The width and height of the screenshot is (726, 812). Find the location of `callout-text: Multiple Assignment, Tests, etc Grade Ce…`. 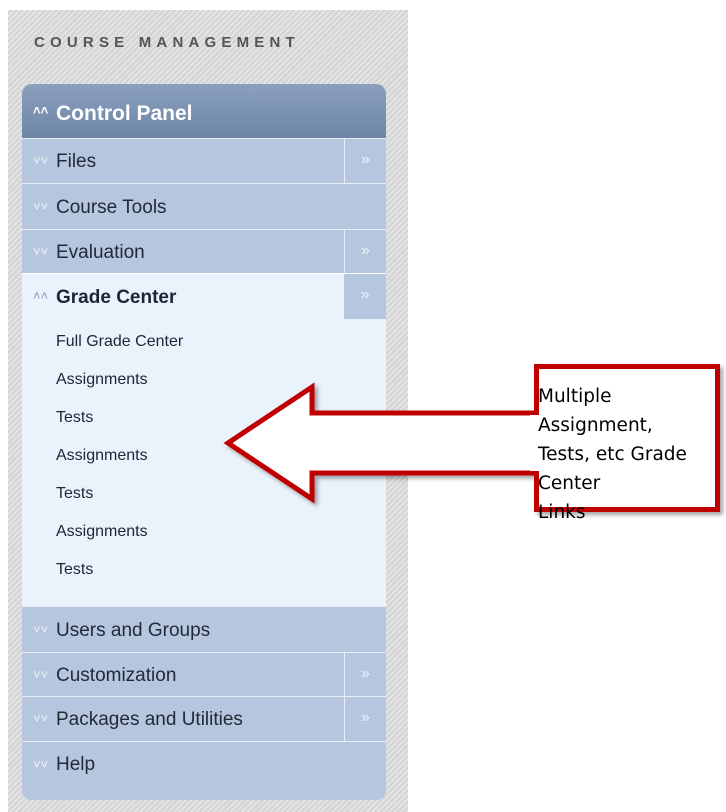

callout-text: Multiple Assignment, Tests, etc Grade Ce… is located at coordinates (631, 454).